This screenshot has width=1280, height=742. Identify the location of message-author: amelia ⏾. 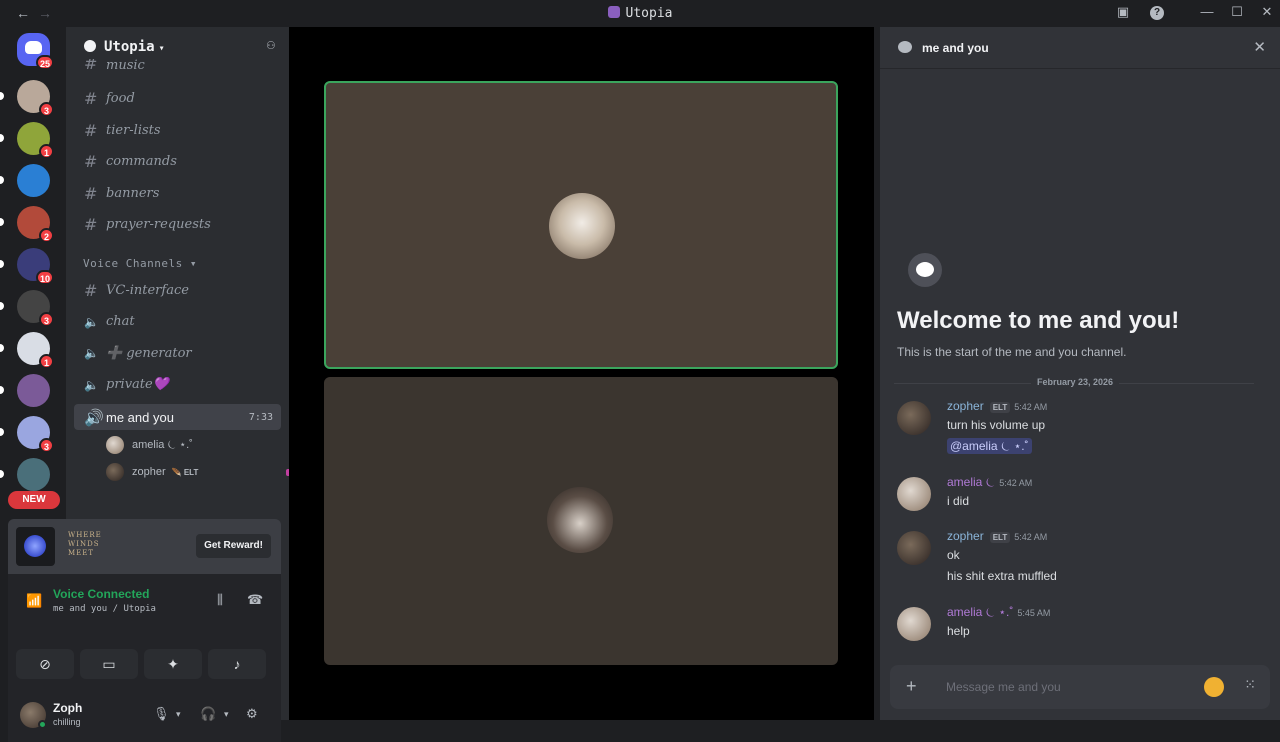
(971, 482).